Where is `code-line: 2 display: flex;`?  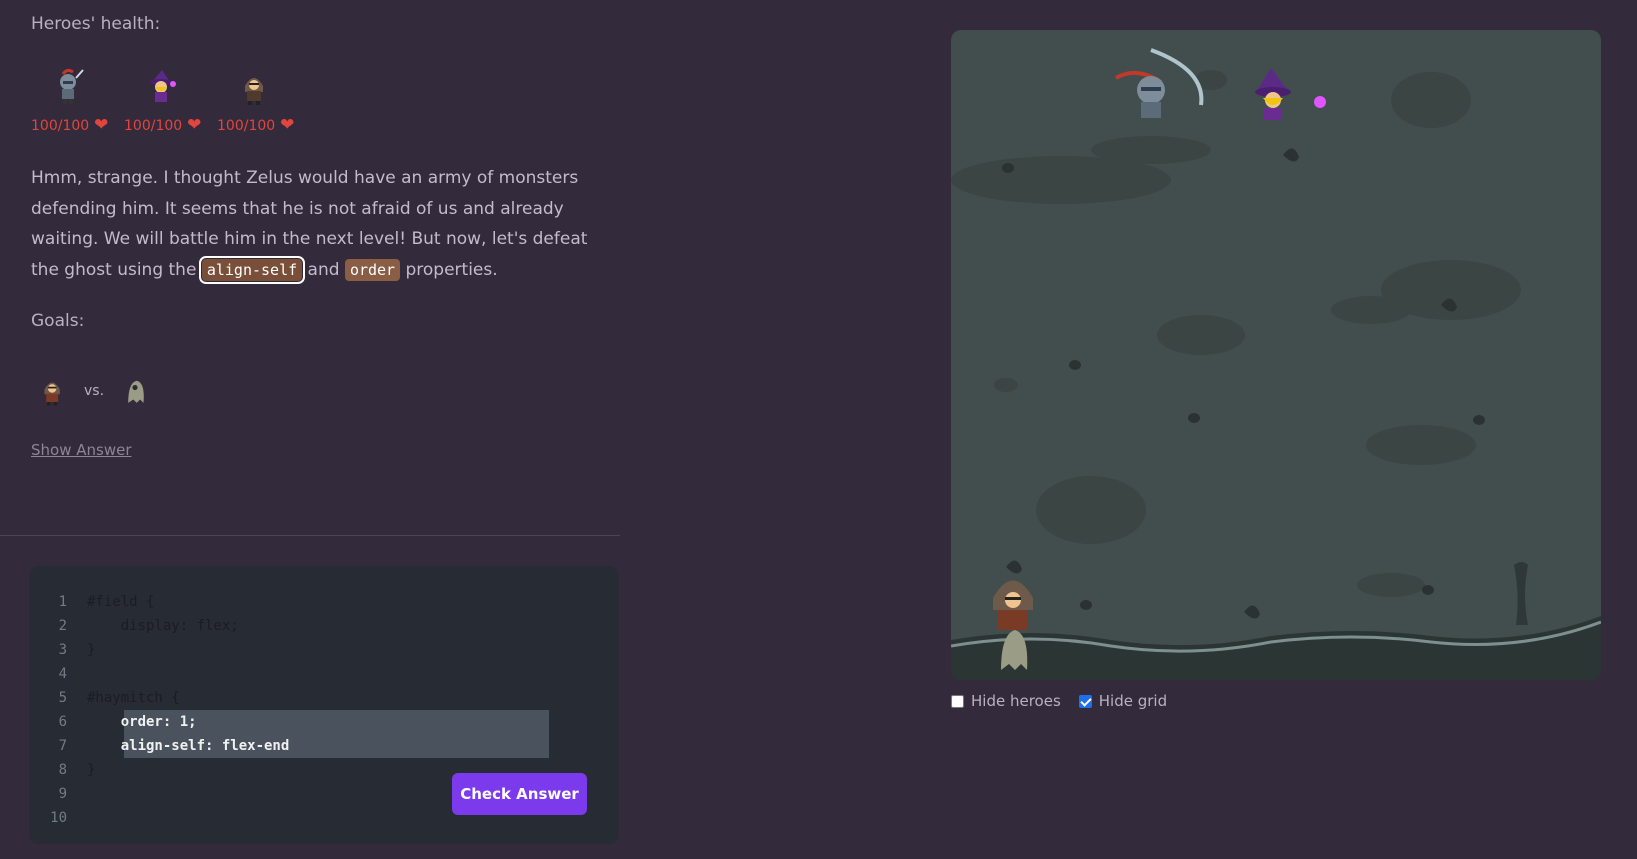
code-line: 2 display: flex; is located at coordinates (319, 626).